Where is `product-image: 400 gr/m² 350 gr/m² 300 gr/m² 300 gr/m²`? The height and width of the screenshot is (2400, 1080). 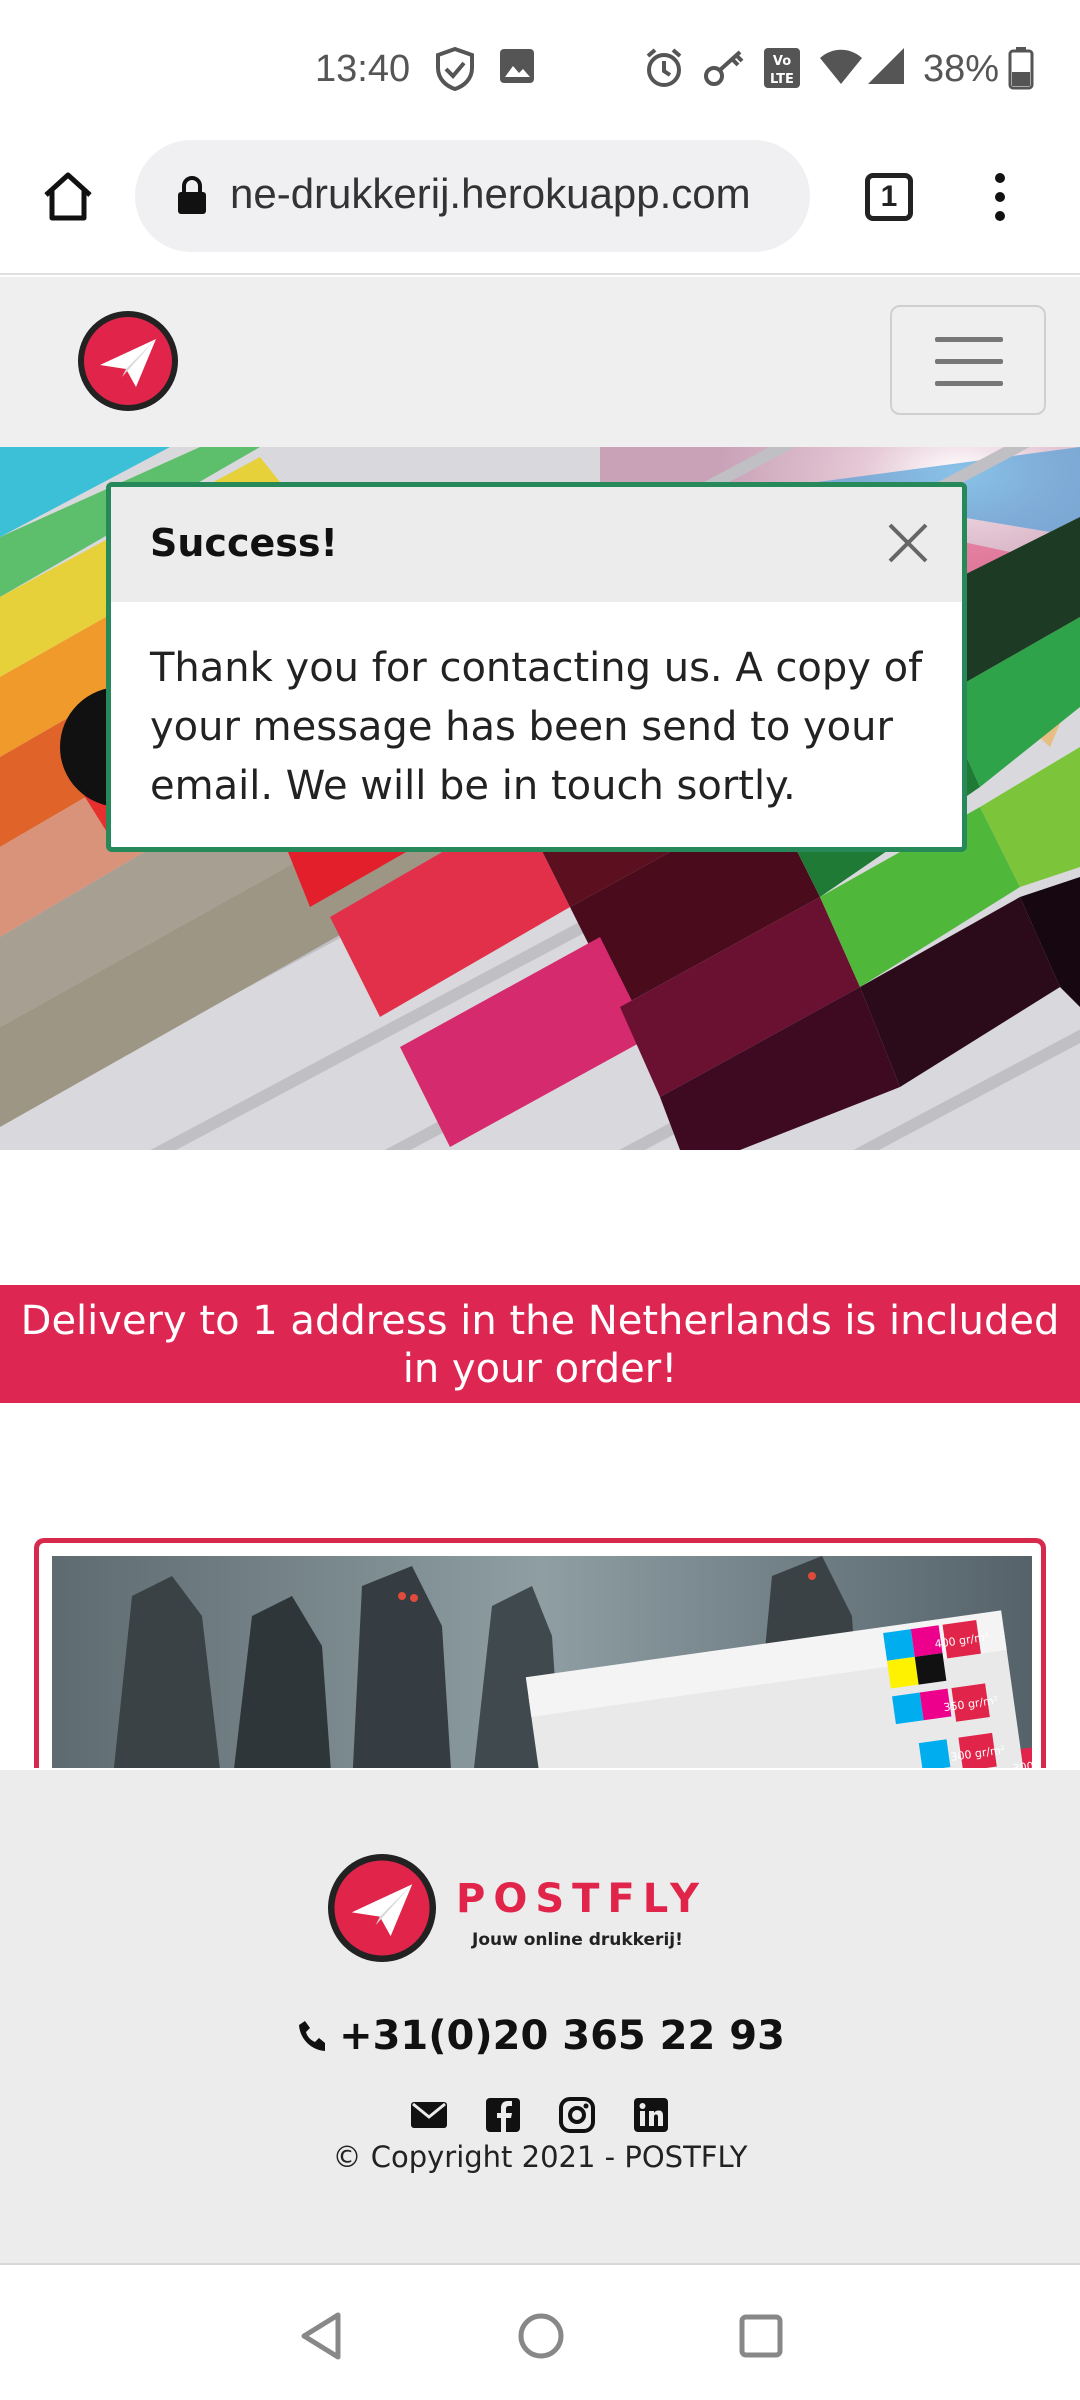
product-image: 400 gr/m² 350 gr/m² 300 gr/m² 300 gr/m² is located at coordinates (542, 1662).